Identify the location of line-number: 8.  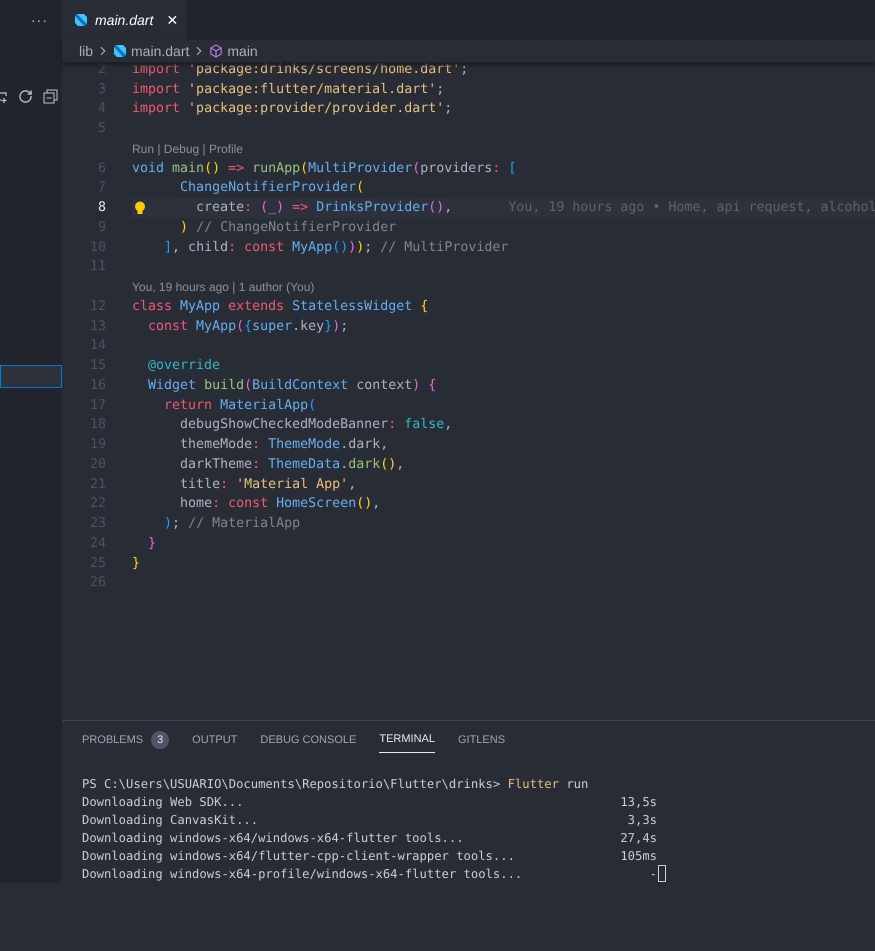
(101, 208).